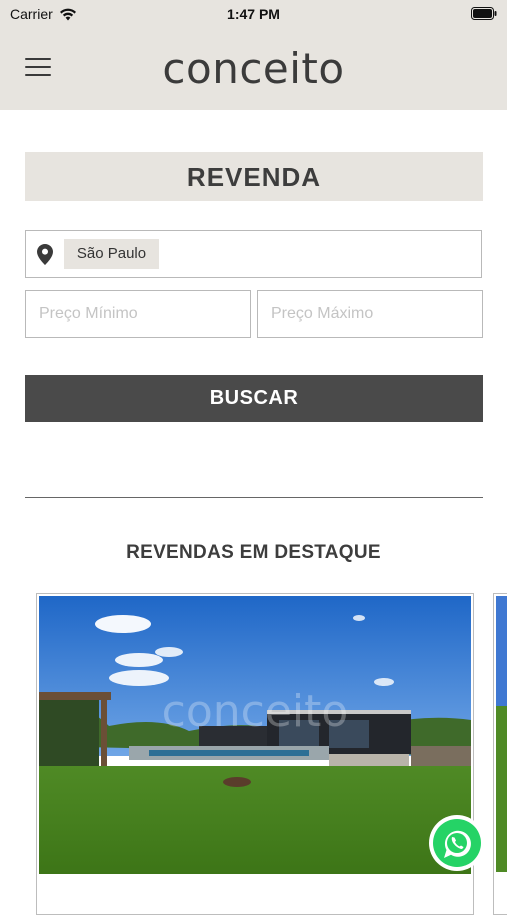 This screenshot has height=915, width=507. Describe the element at coordinates (111, 254) in the screenshot. I see `location-chip: São Paulo` at that location.